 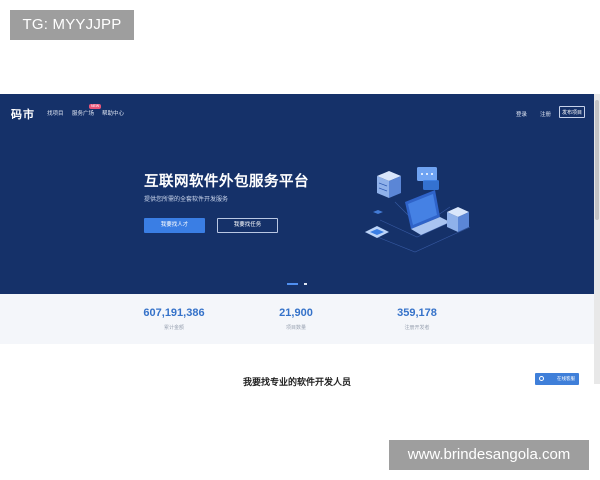 I want to click on stat-project-count-value: 21,900, so click(x=296, y=313).